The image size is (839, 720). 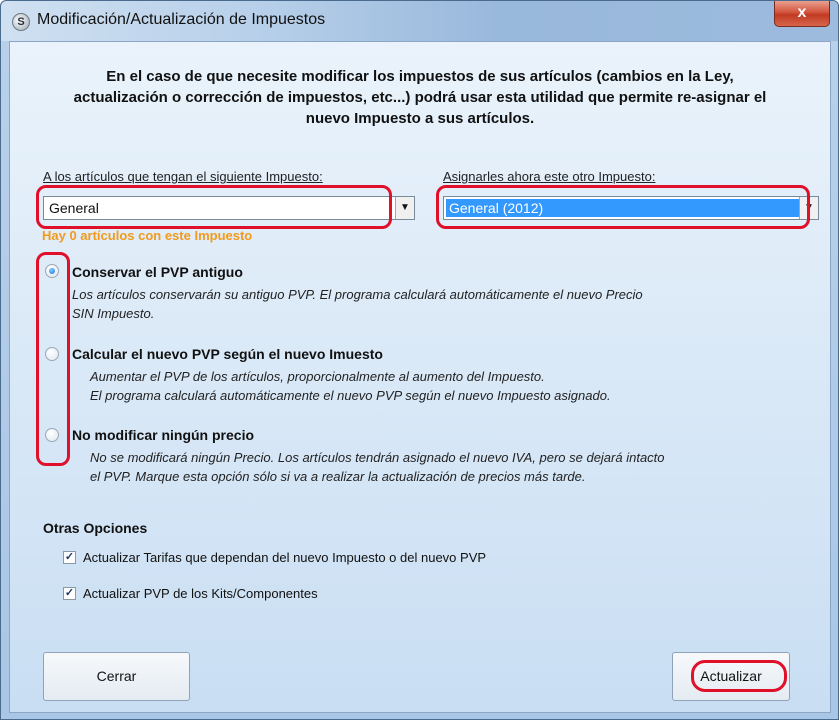 What do you see at coordinates (163, 435) in the screenshot?
I see `option-no-change-title: No modificar ningún precio` at bounding box center [163, 435].